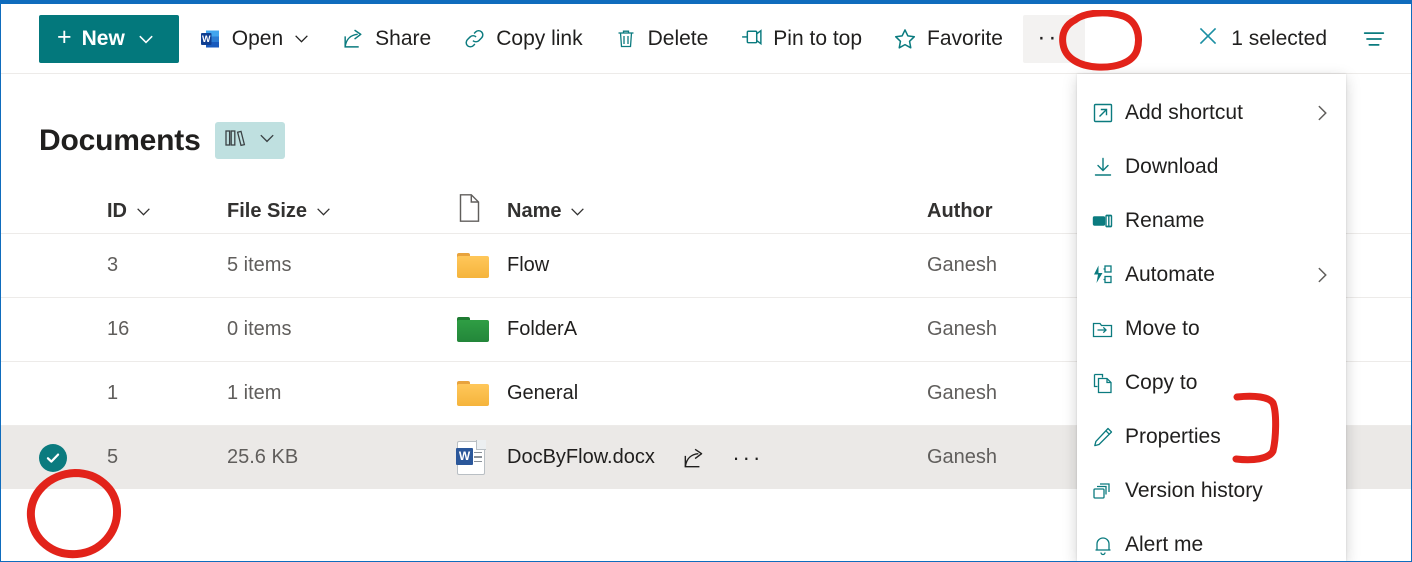  I want to click on menu-item-label: Rename, so click(1165, 220).